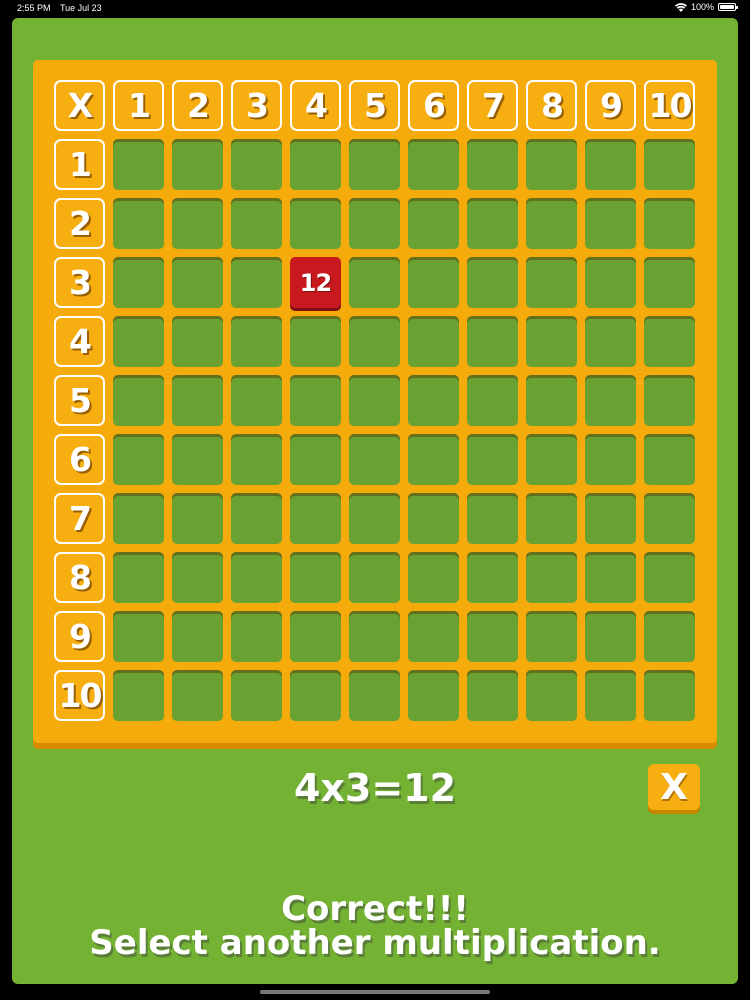  What do you see at coordinates (315, 282) in the screenshot?
I see `answer-tile: 12` at bounding box center [315, 282].